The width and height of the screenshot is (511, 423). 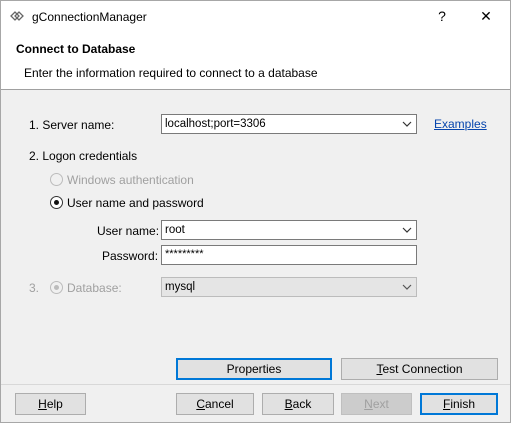 I want to click on user-pass-radio, so click(x=56, y=202).